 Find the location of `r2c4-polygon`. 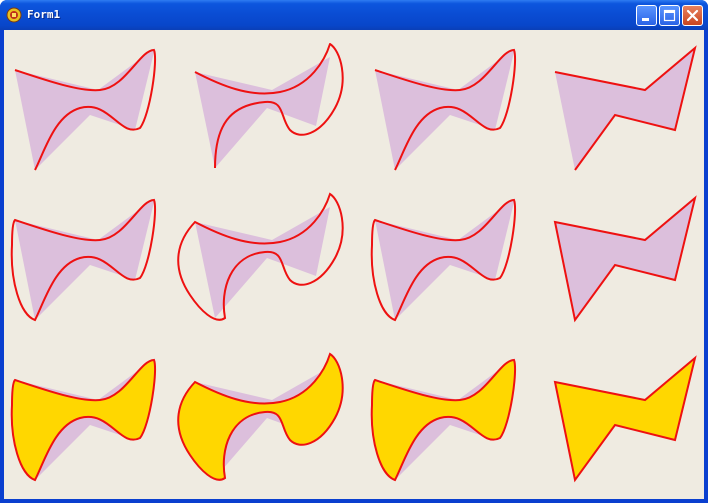

r2c4-polygon is located at coordinates (625, 259).